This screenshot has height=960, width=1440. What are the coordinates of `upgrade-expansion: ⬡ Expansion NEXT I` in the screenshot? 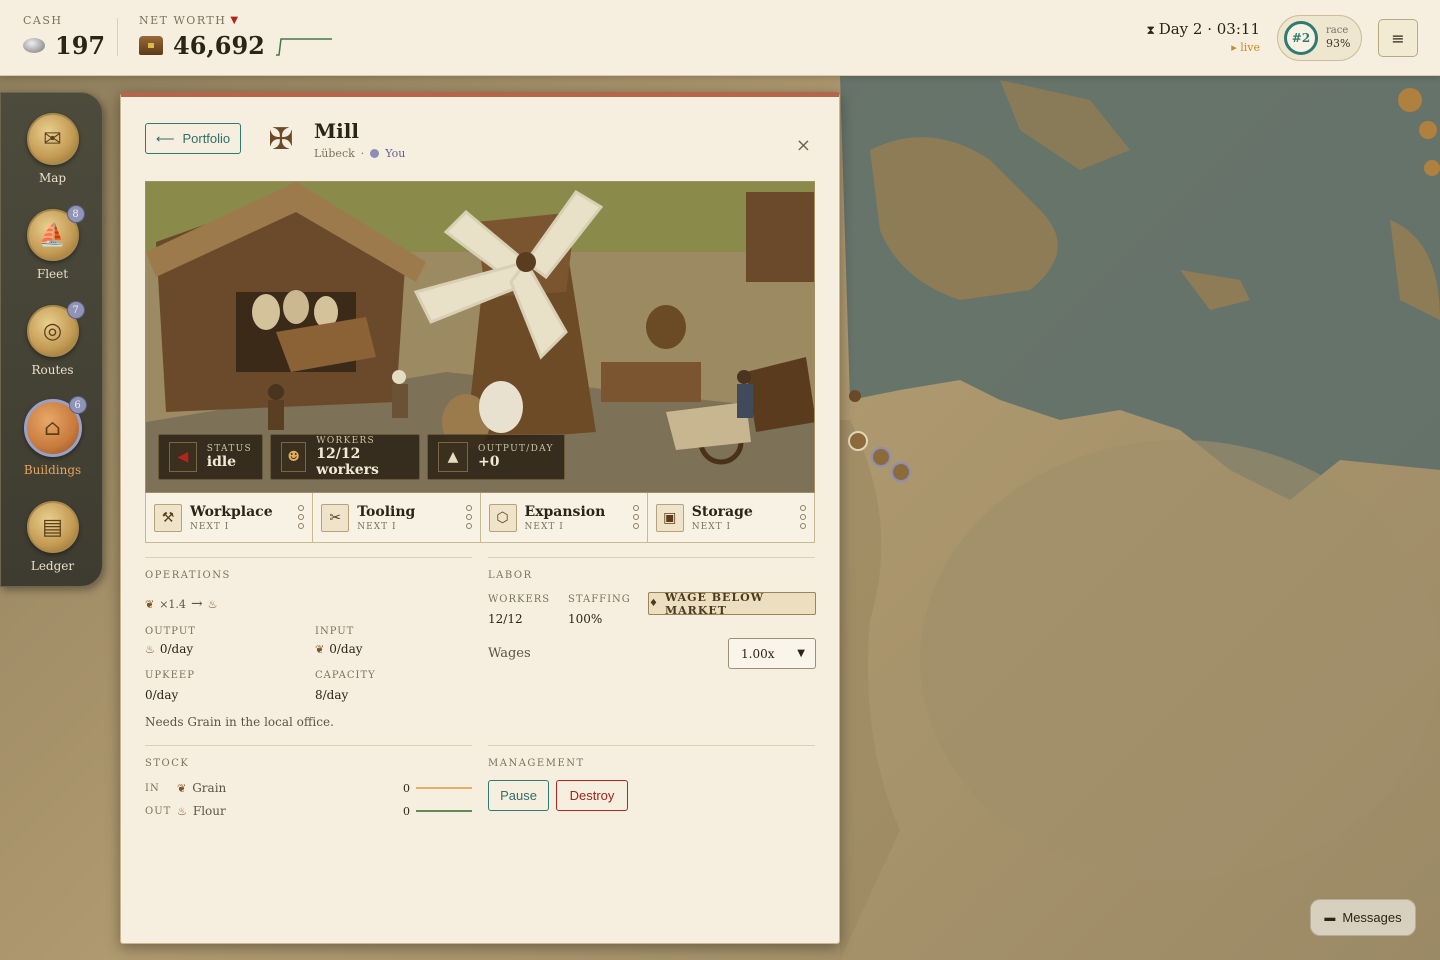 It's located at (564, 517).